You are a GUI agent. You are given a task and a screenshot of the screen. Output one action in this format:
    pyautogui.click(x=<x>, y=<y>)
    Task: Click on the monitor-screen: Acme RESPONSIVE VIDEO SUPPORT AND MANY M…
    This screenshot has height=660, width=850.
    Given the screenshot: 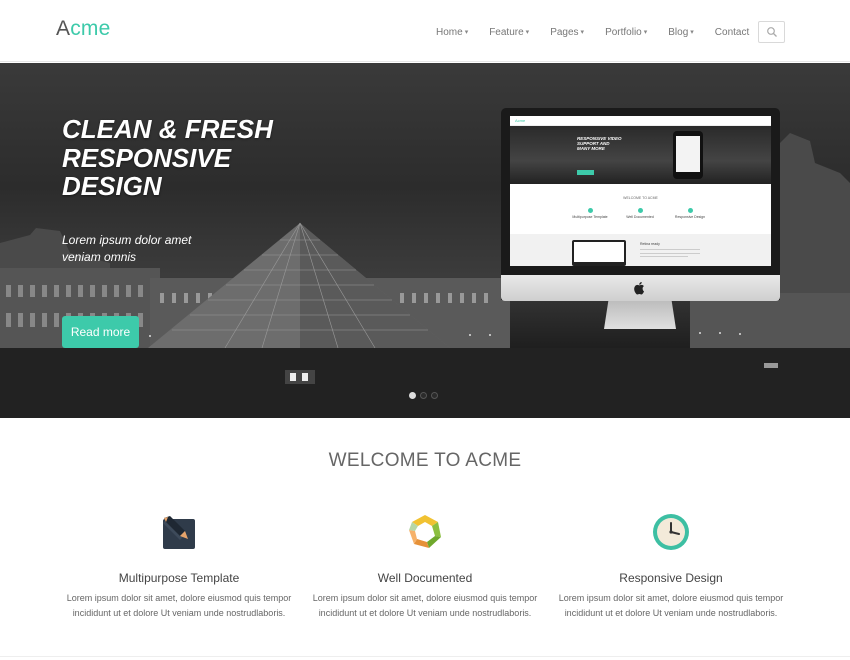 What is the action you would take?
    pyautogui.click(x=640, y=191)
    